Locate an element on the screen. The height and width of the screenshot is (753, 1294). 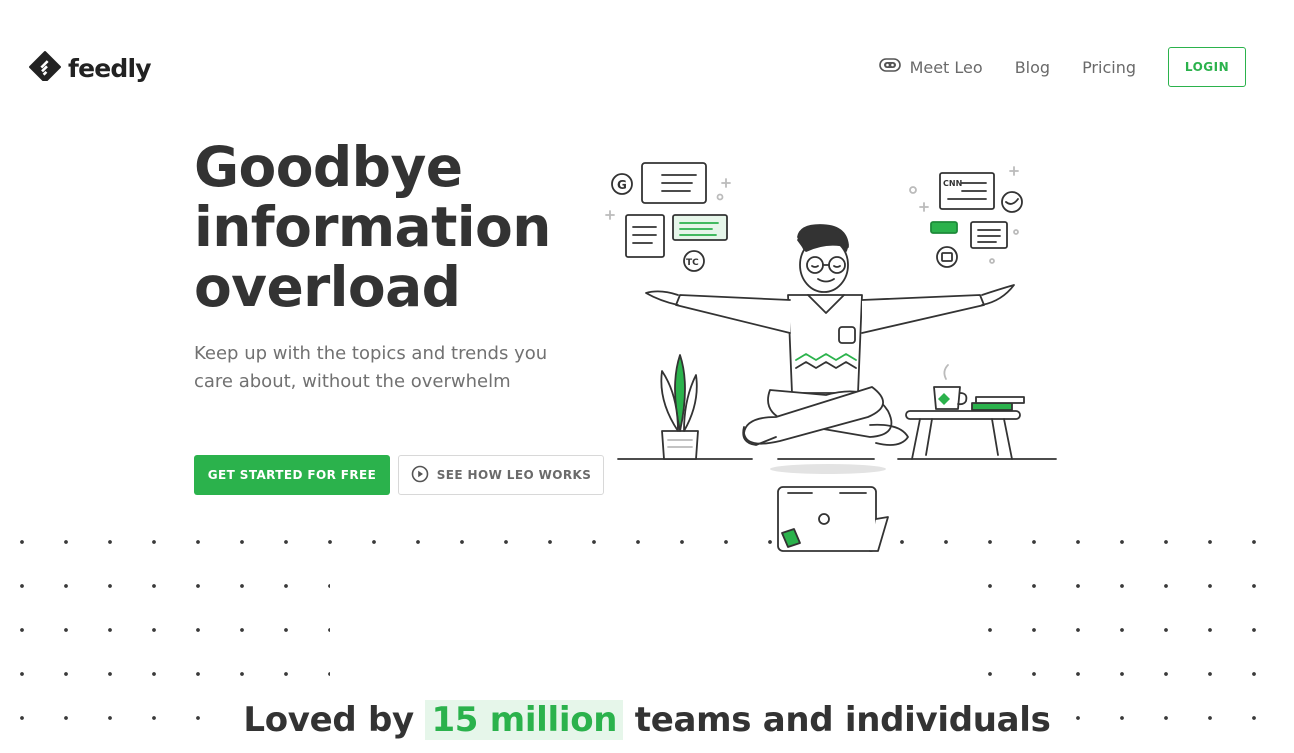
hero-title: Goodbye information overload is located at coordinates (372, 227).